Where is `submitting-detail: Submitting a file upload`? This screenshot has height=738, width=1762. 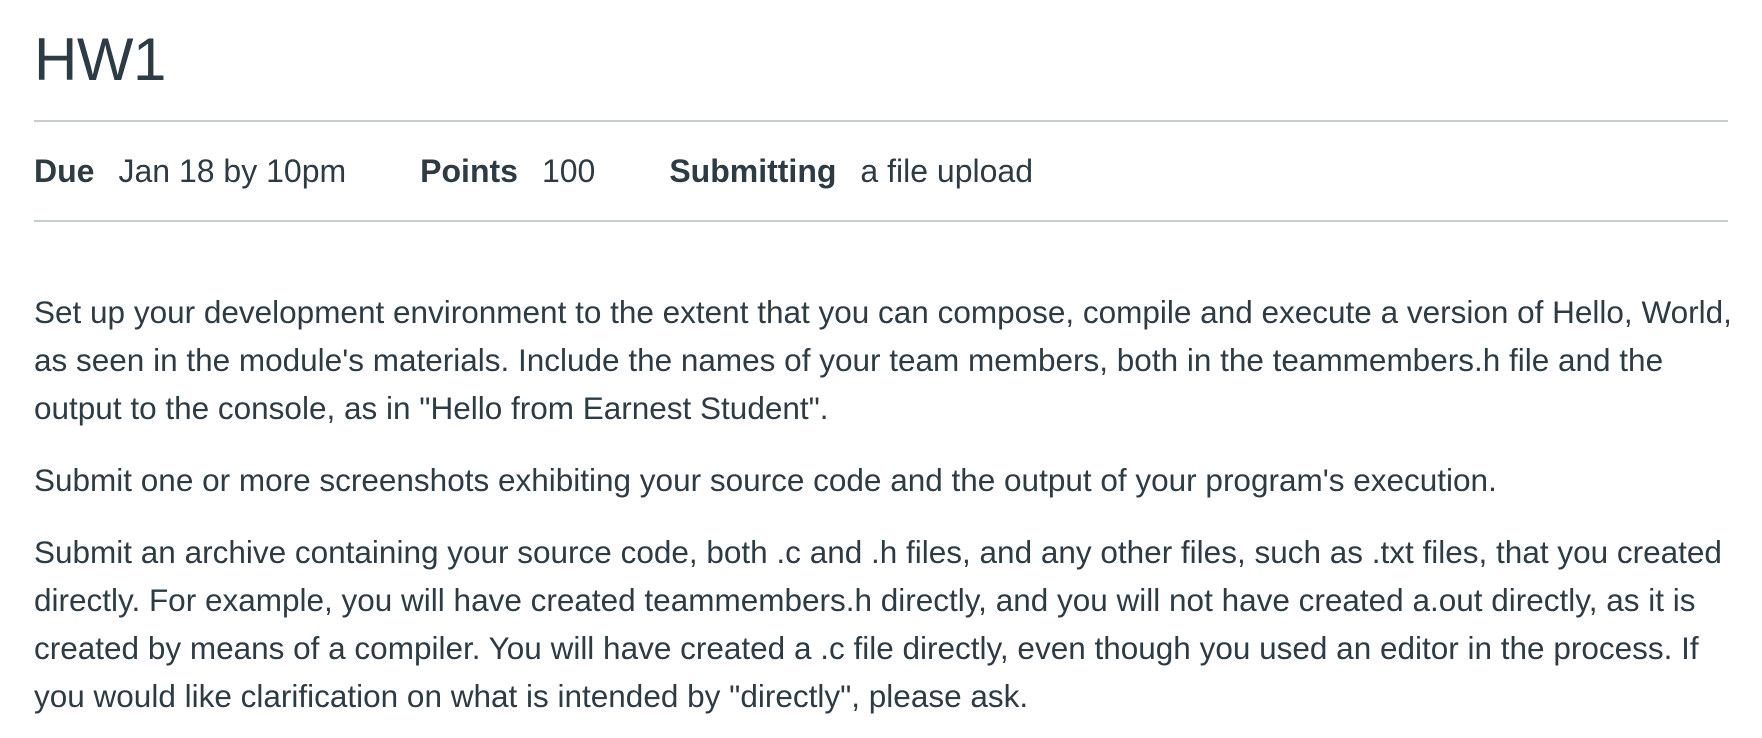 submitting-detail: Submitting a file upload is located at coordinates (851, 171).